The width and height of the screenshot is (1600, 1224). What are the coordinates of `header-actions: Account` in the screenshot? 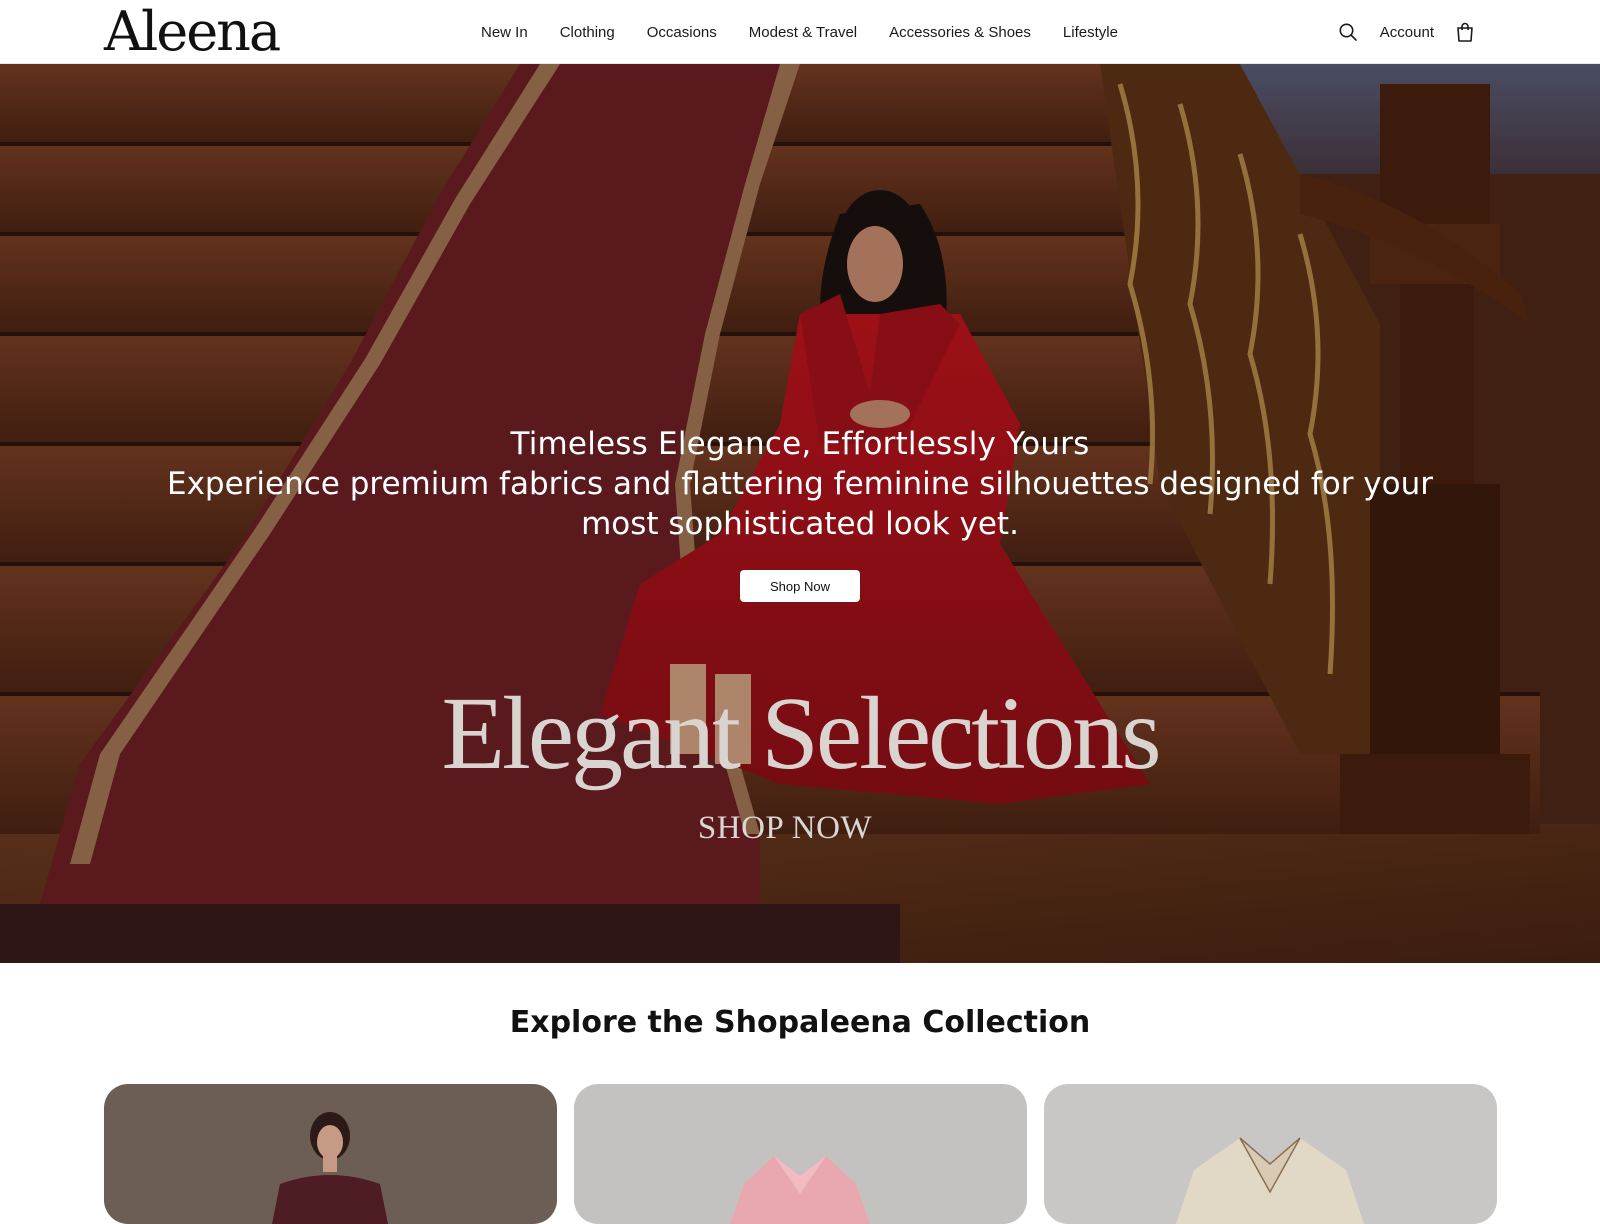 It's located at (1406, 32).